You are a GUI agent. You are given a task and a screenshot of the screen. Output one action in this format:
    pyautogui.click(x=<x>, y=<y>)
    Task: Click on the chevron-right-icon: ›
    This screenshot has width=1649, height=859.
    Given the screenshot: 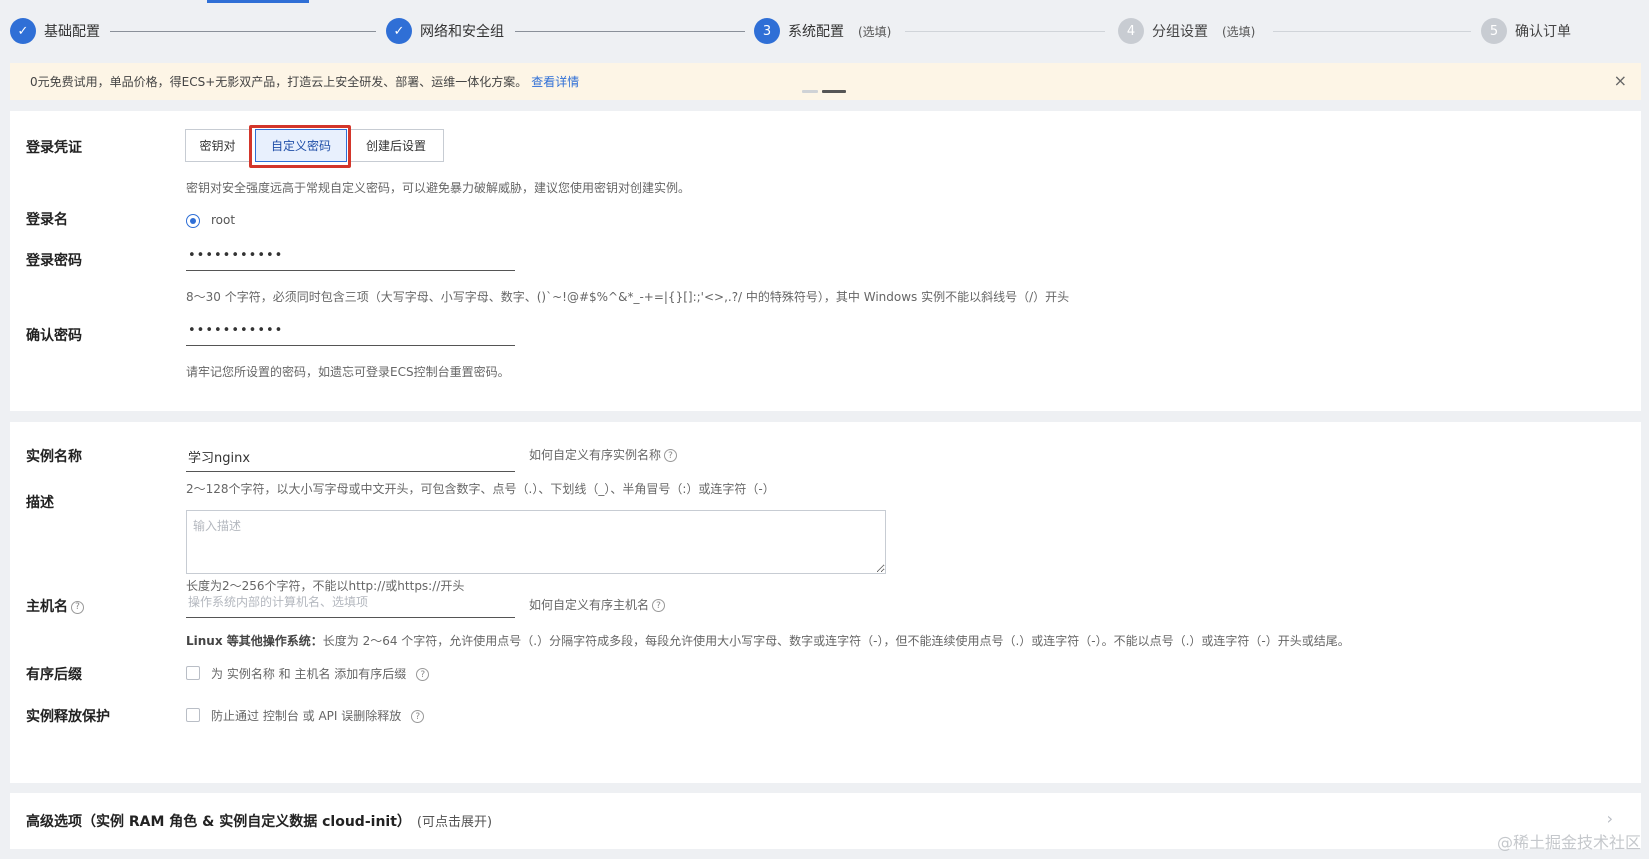 What is the action you would take?
    pyautogui.click(x=1610, y=818)
    